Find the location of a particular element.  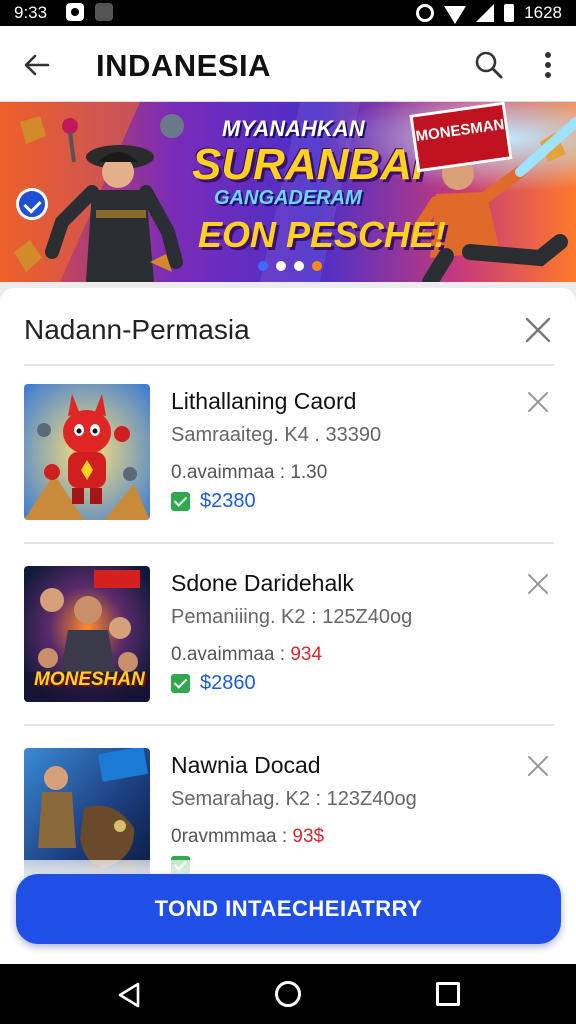

item-subtitle: Semarahag. K2 : 123Z40og is located at coordinates (294, 799).